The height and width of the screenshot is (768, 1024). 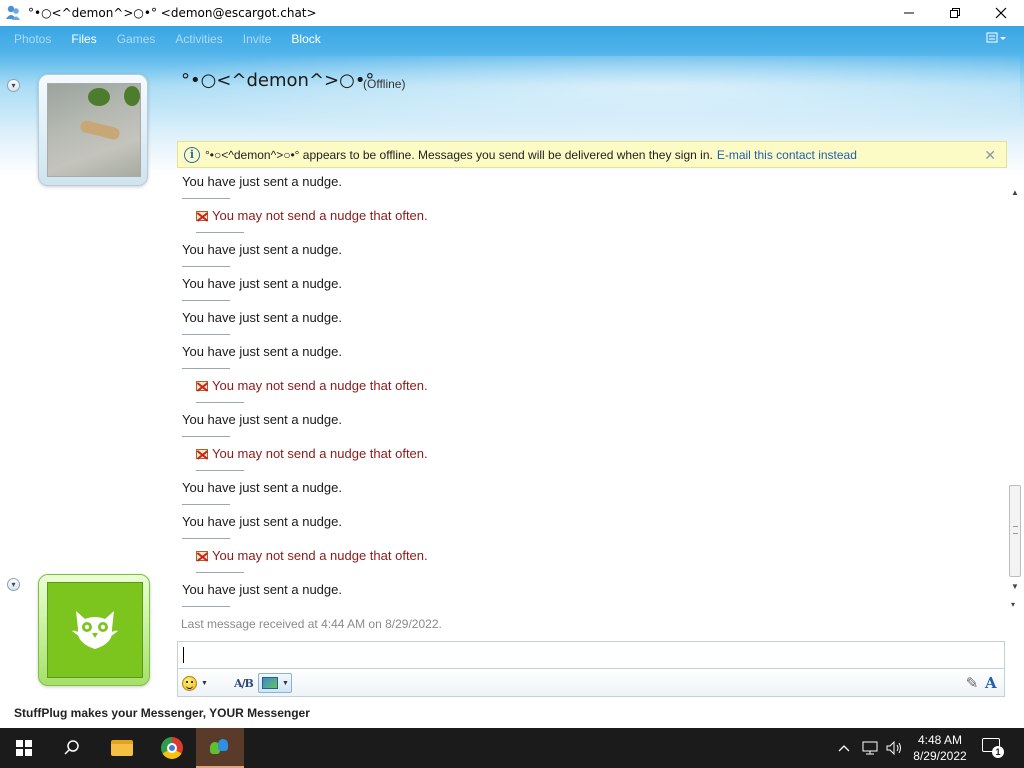 I want to click on network-icon, so click(x=870, y=748).